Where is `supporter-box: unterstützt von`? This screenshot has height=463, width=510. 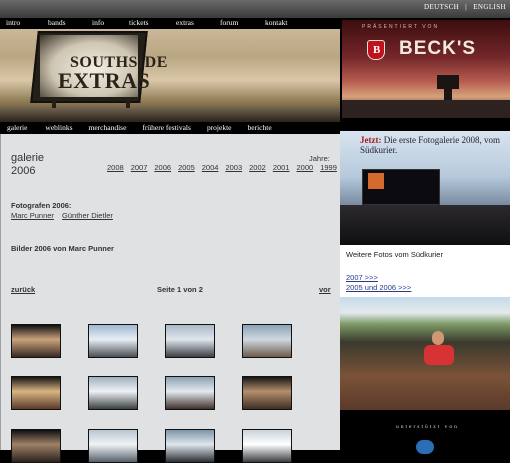 supporter-box: unterstützt von is located at coordinates (425, 432).